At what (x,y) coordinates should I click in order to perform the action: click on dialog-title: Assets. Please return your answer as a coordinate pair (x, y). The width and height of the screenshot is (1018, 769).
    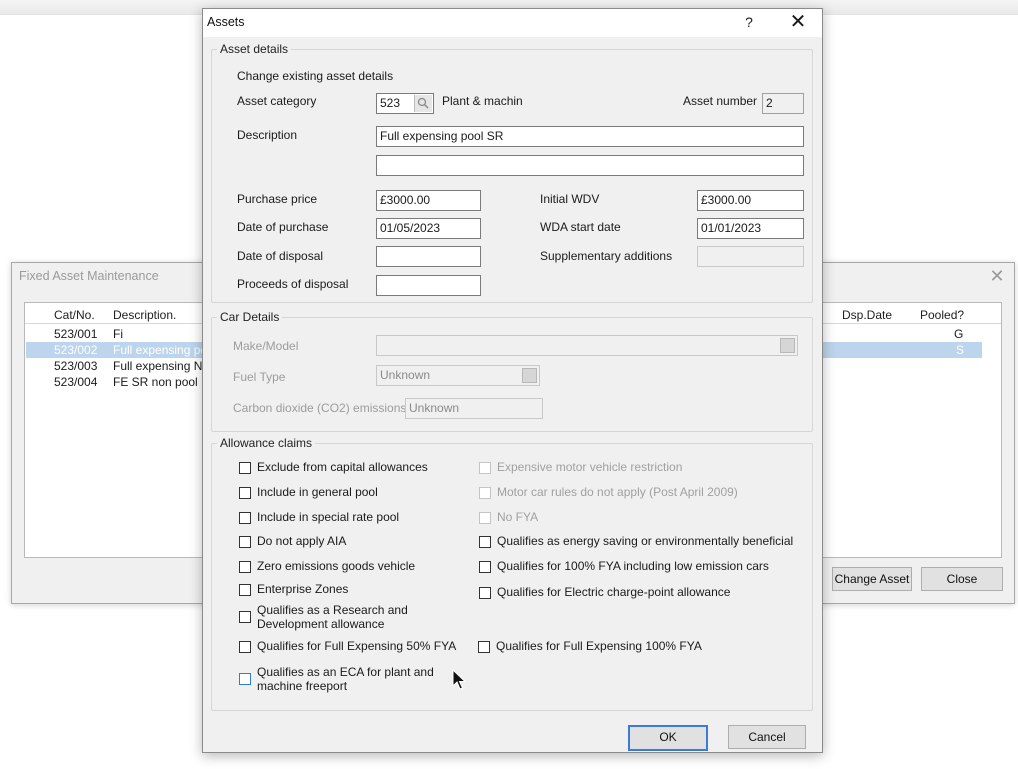
    Looking at the image, I should click on (226, 22).